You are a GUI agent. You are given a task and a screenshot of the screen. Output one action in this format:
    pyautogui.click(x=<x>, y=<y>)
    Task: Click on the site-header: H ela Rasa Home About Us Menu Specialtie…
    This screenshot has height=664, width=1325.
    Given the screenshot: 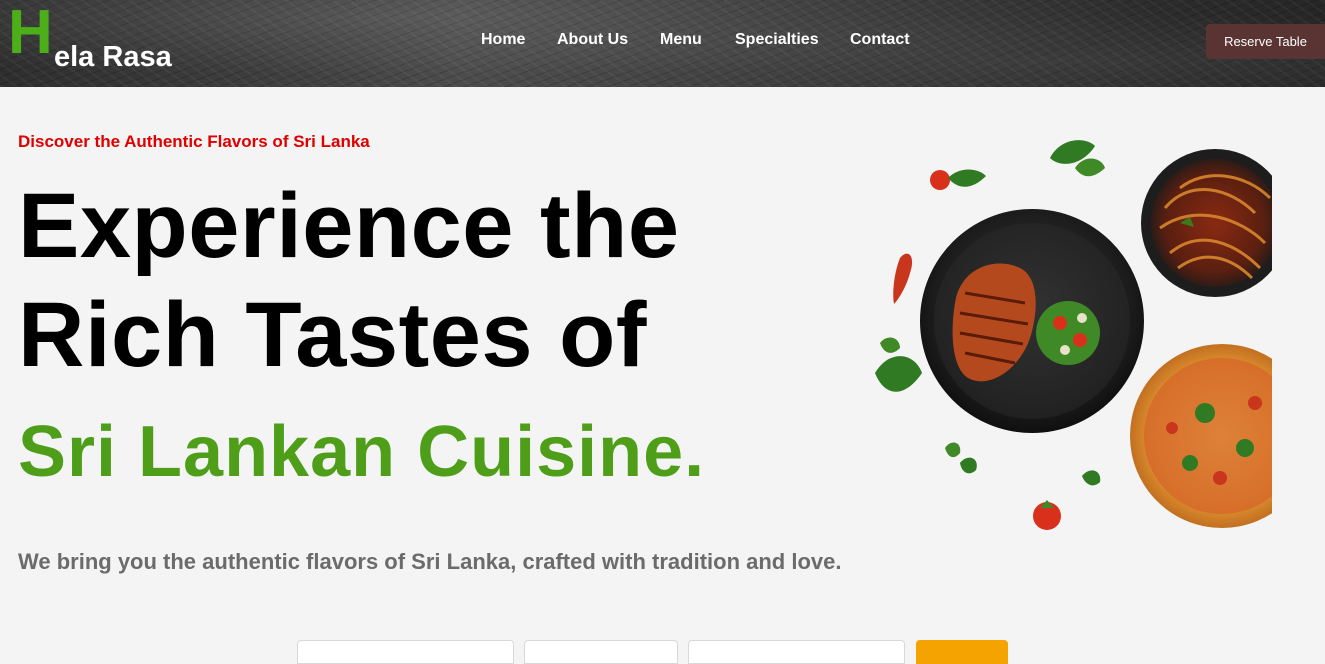 What is the action you would take?
    pyautogui.click(x=662, y=43)
    